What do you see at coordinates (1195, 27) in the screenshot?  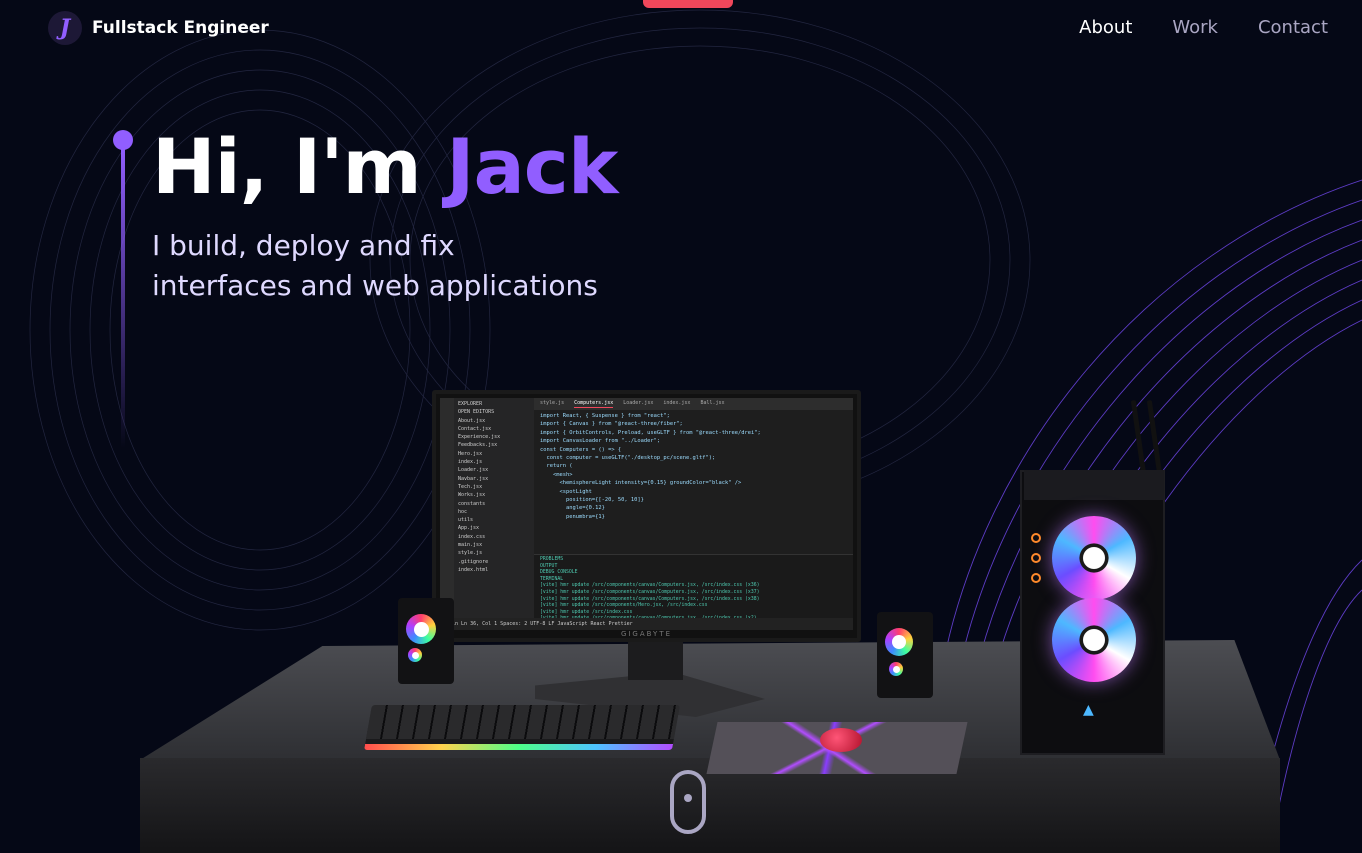 I see `nav-link-work: Work` at bounding box center [1195, 27].